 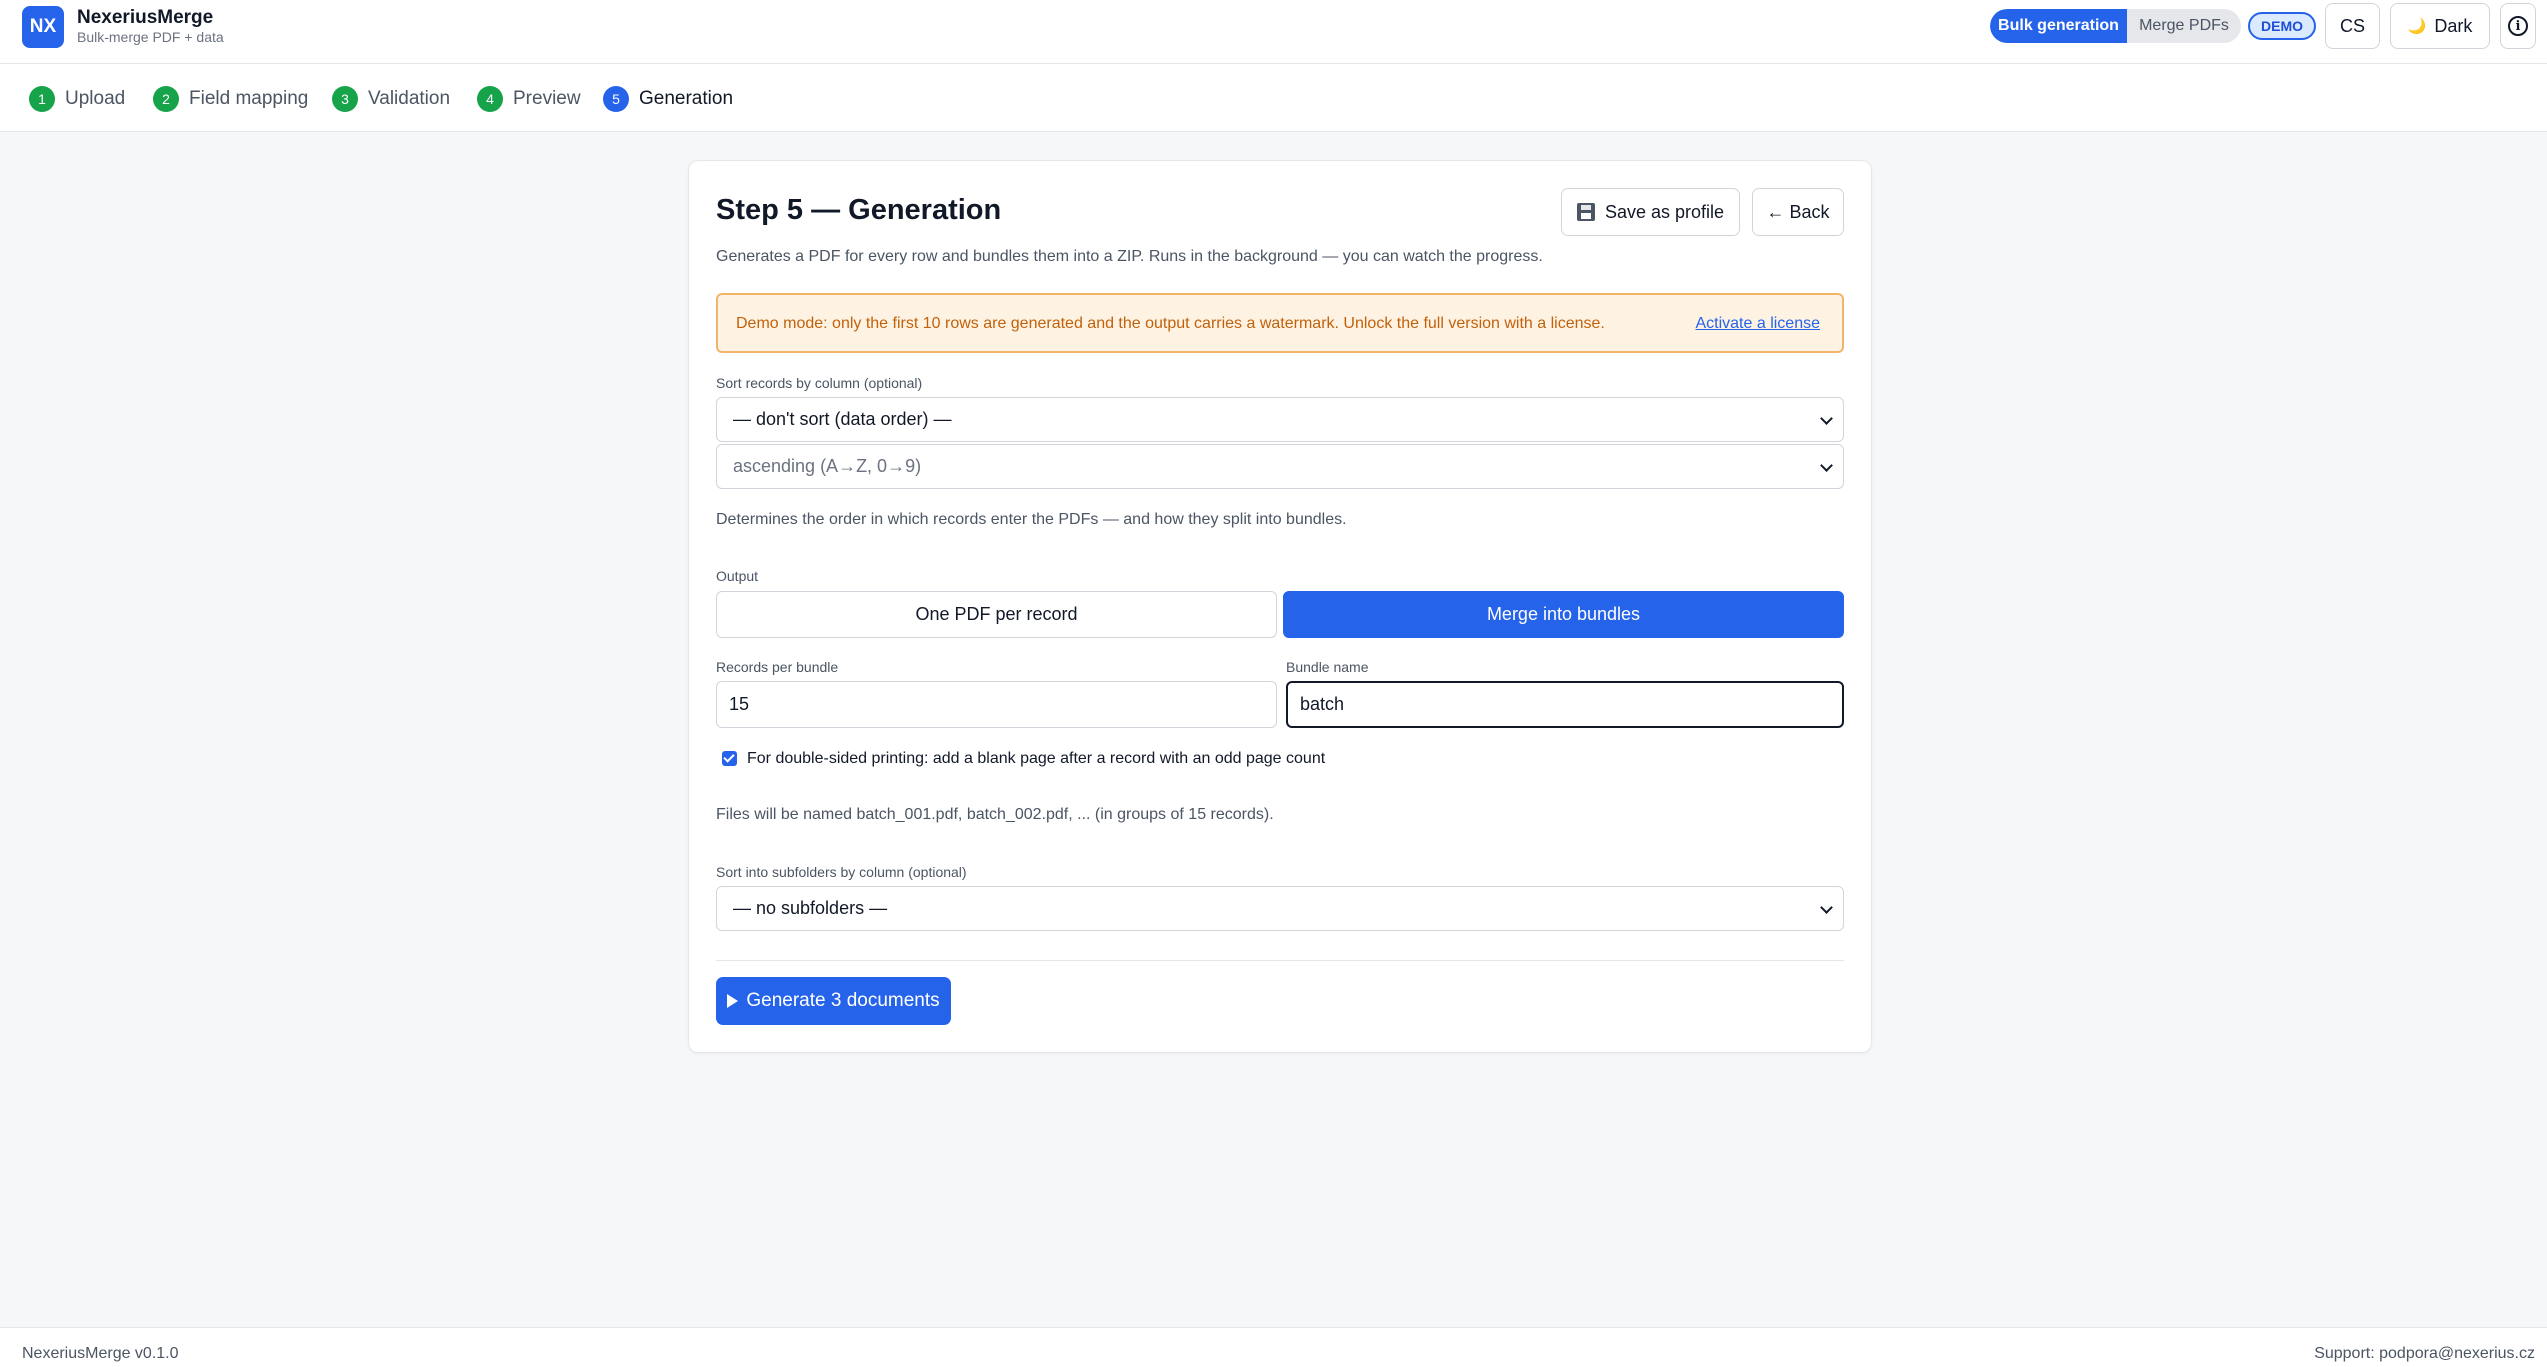 I want to click on app-name: NexeriusMerge, so click(x=145, y=17).